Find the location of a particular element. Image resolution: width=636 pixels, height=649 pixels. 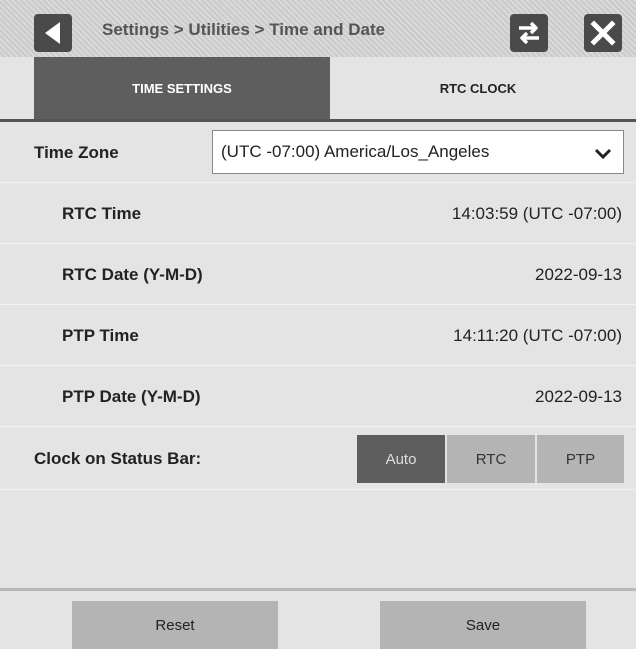

header-bar: Settings > Utilities > Time and Date is located at coordinates (318, 28).